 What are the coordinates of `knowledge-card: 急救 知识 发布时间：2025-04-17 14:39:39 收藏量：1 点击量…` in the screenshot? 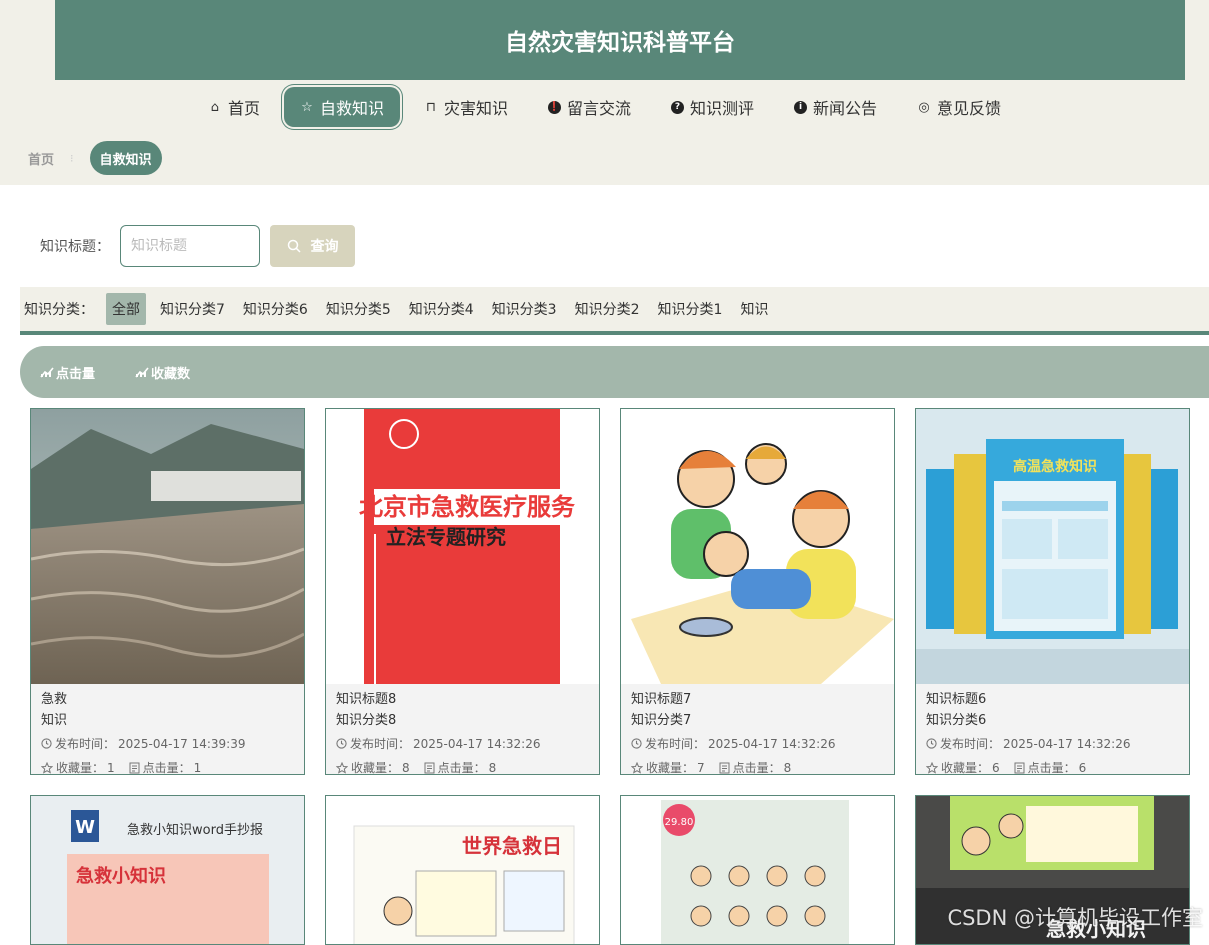 It's located at (167, 591).